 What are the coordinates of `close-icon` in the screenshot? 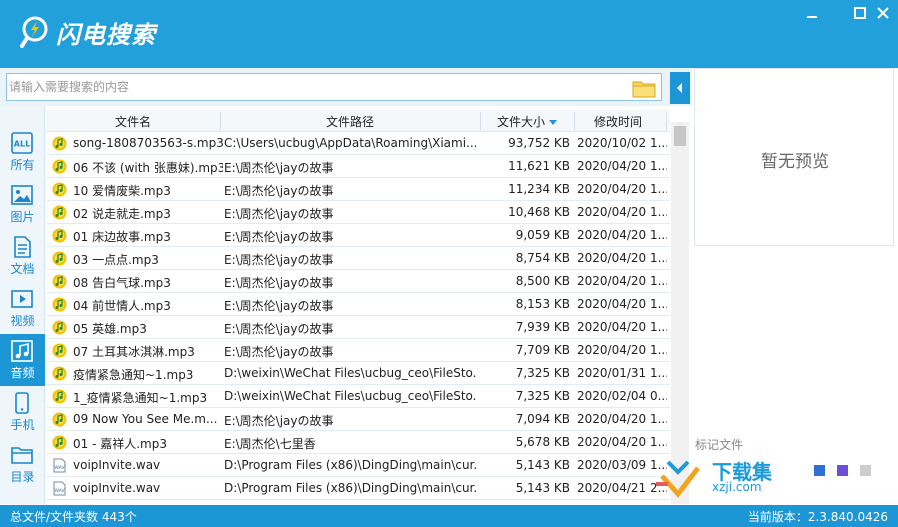 It's located at (883, 13).